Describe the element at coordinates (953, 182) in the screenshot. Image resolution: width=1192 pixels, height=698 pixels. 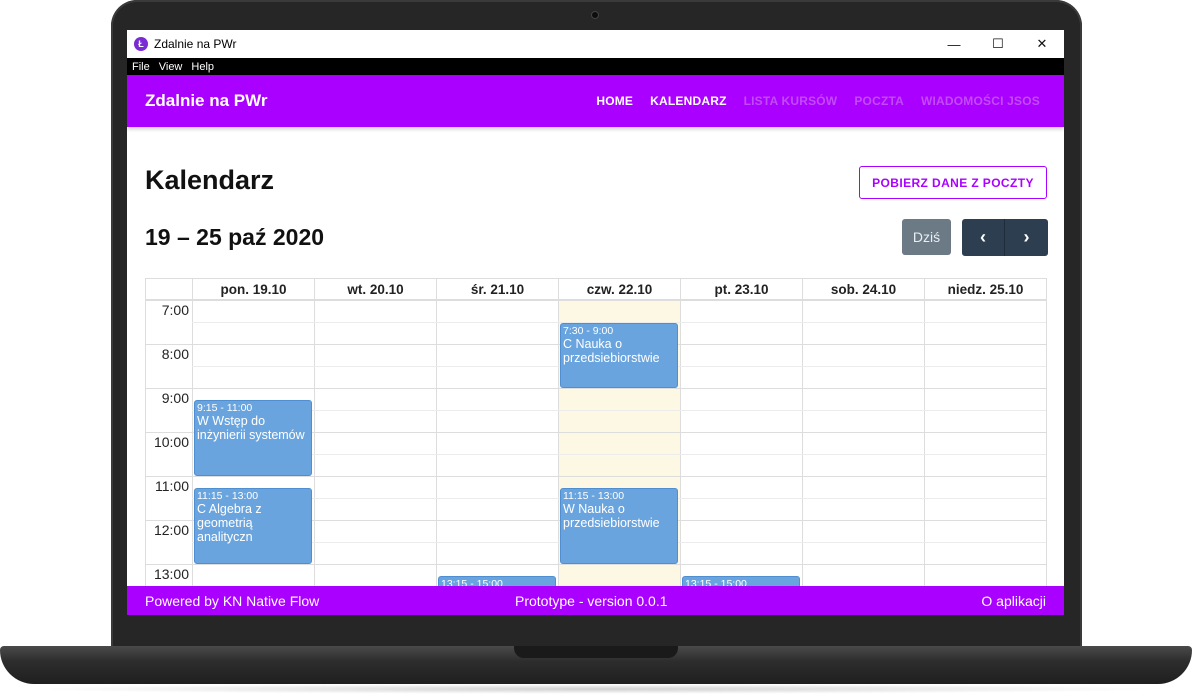
I see `fetch-mail-button: POBIERZ DANE Z POCZTY` at that location.